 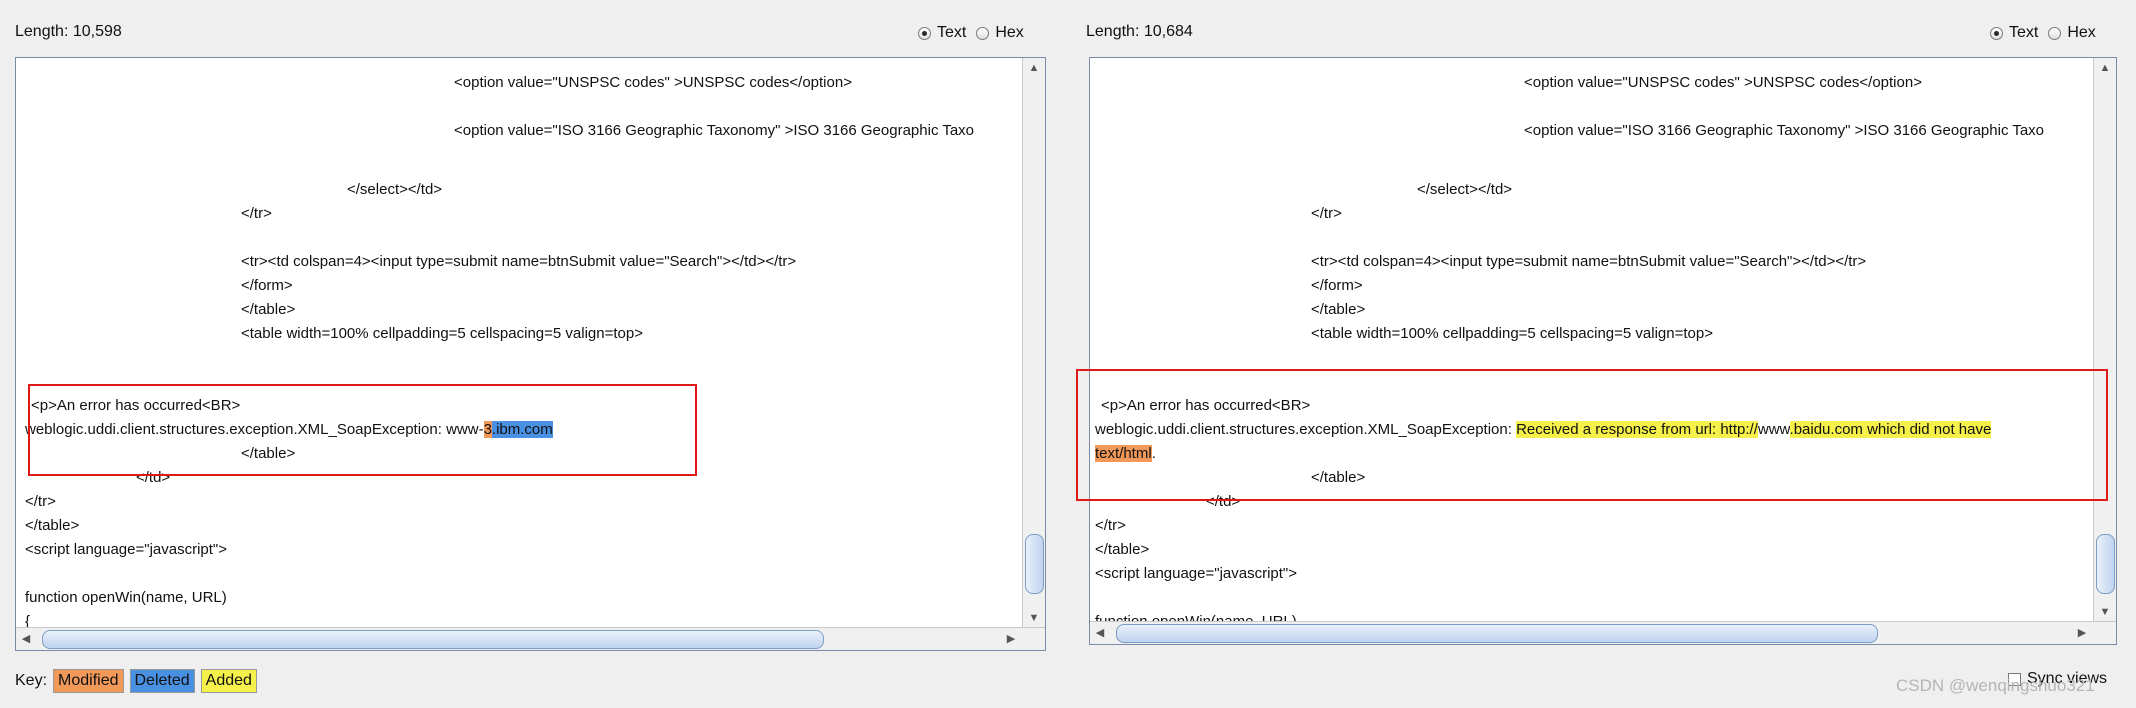 I want to click on key-modified: Modified, so click(x=88, y=681).